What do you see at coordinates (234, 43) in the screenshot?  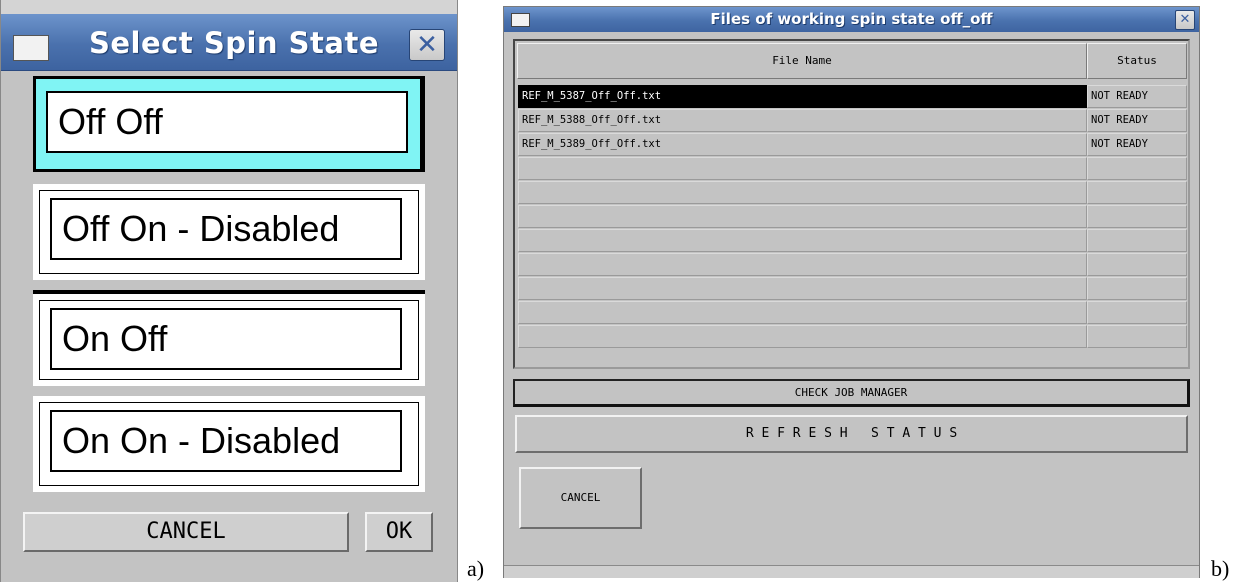 I see `dialog-title: Select Spin State` at bounding box center [234, 43].